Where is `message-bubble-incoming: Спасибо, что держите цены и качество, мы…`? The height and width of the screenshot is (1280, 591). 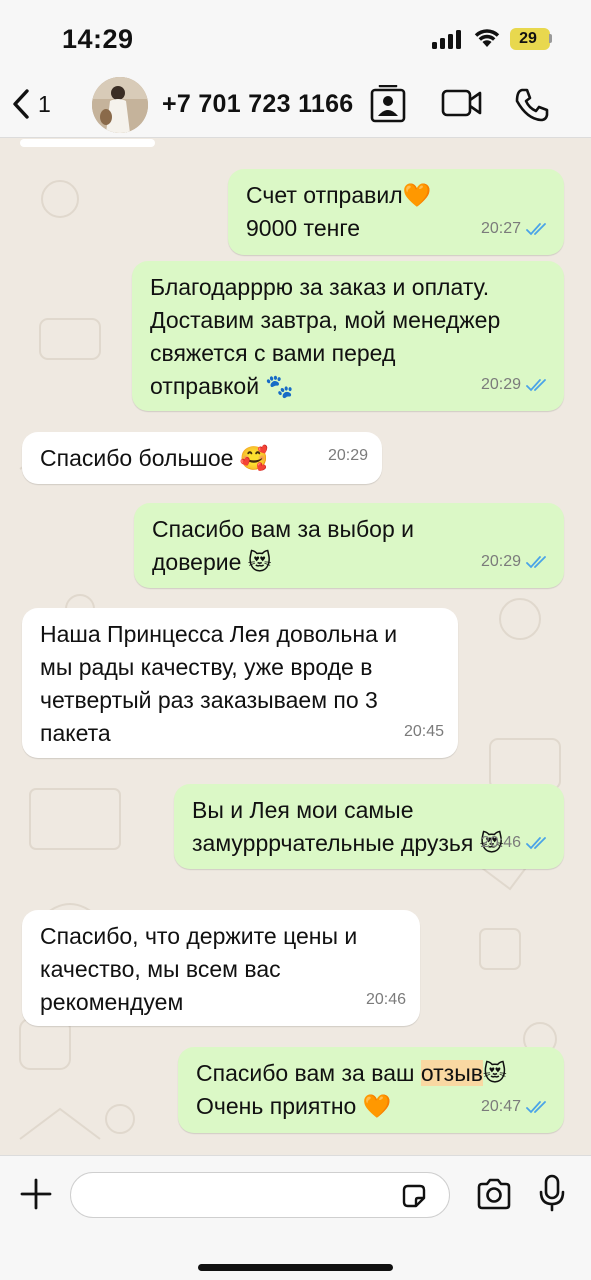
message-bubble-incoming: Спасибо, что держите цены и качество, мы… is located at coordinates (221, 968).